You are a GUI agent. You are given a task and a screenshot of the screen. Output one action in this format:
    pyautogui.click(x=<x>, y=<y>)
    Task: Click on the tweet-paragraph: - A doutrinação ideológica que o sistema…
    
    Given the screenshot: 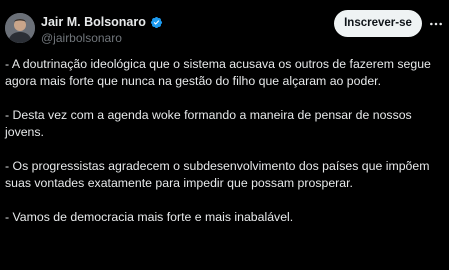 What is the action you would take?
    pyautogui.click(x=218, y=72)
    